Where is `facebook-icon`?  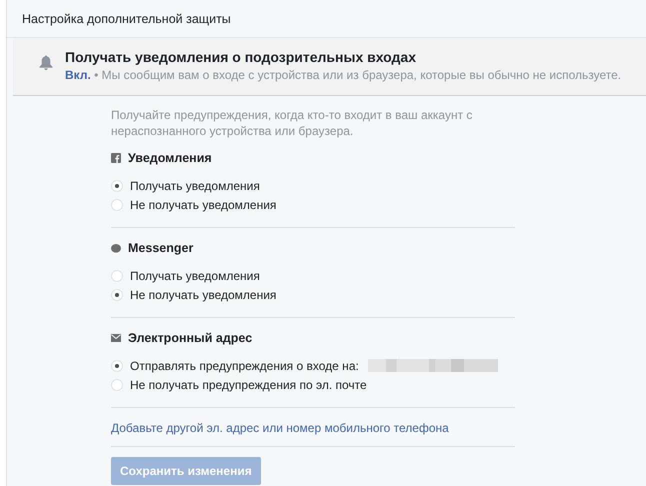
facebook-icon is located at coordinates (116, 158).